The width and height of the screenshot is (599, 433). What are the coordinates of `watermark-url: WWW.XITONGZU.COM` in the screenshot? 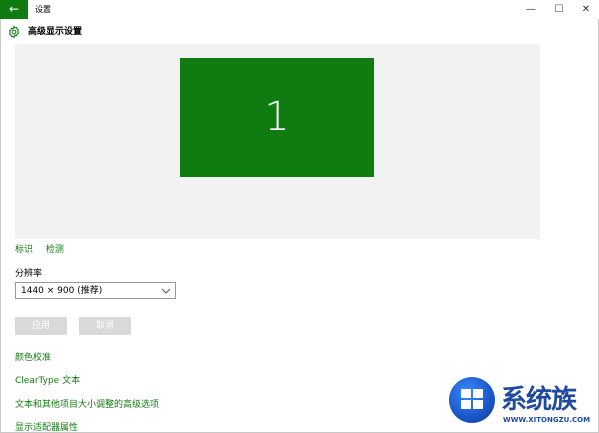 It's located at (547, 420).